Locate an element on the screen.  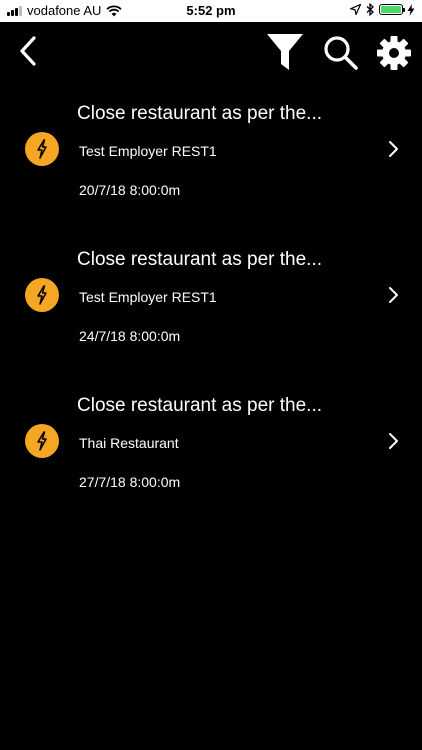
charging-bolt-icon is located at coordinates (411, 9).